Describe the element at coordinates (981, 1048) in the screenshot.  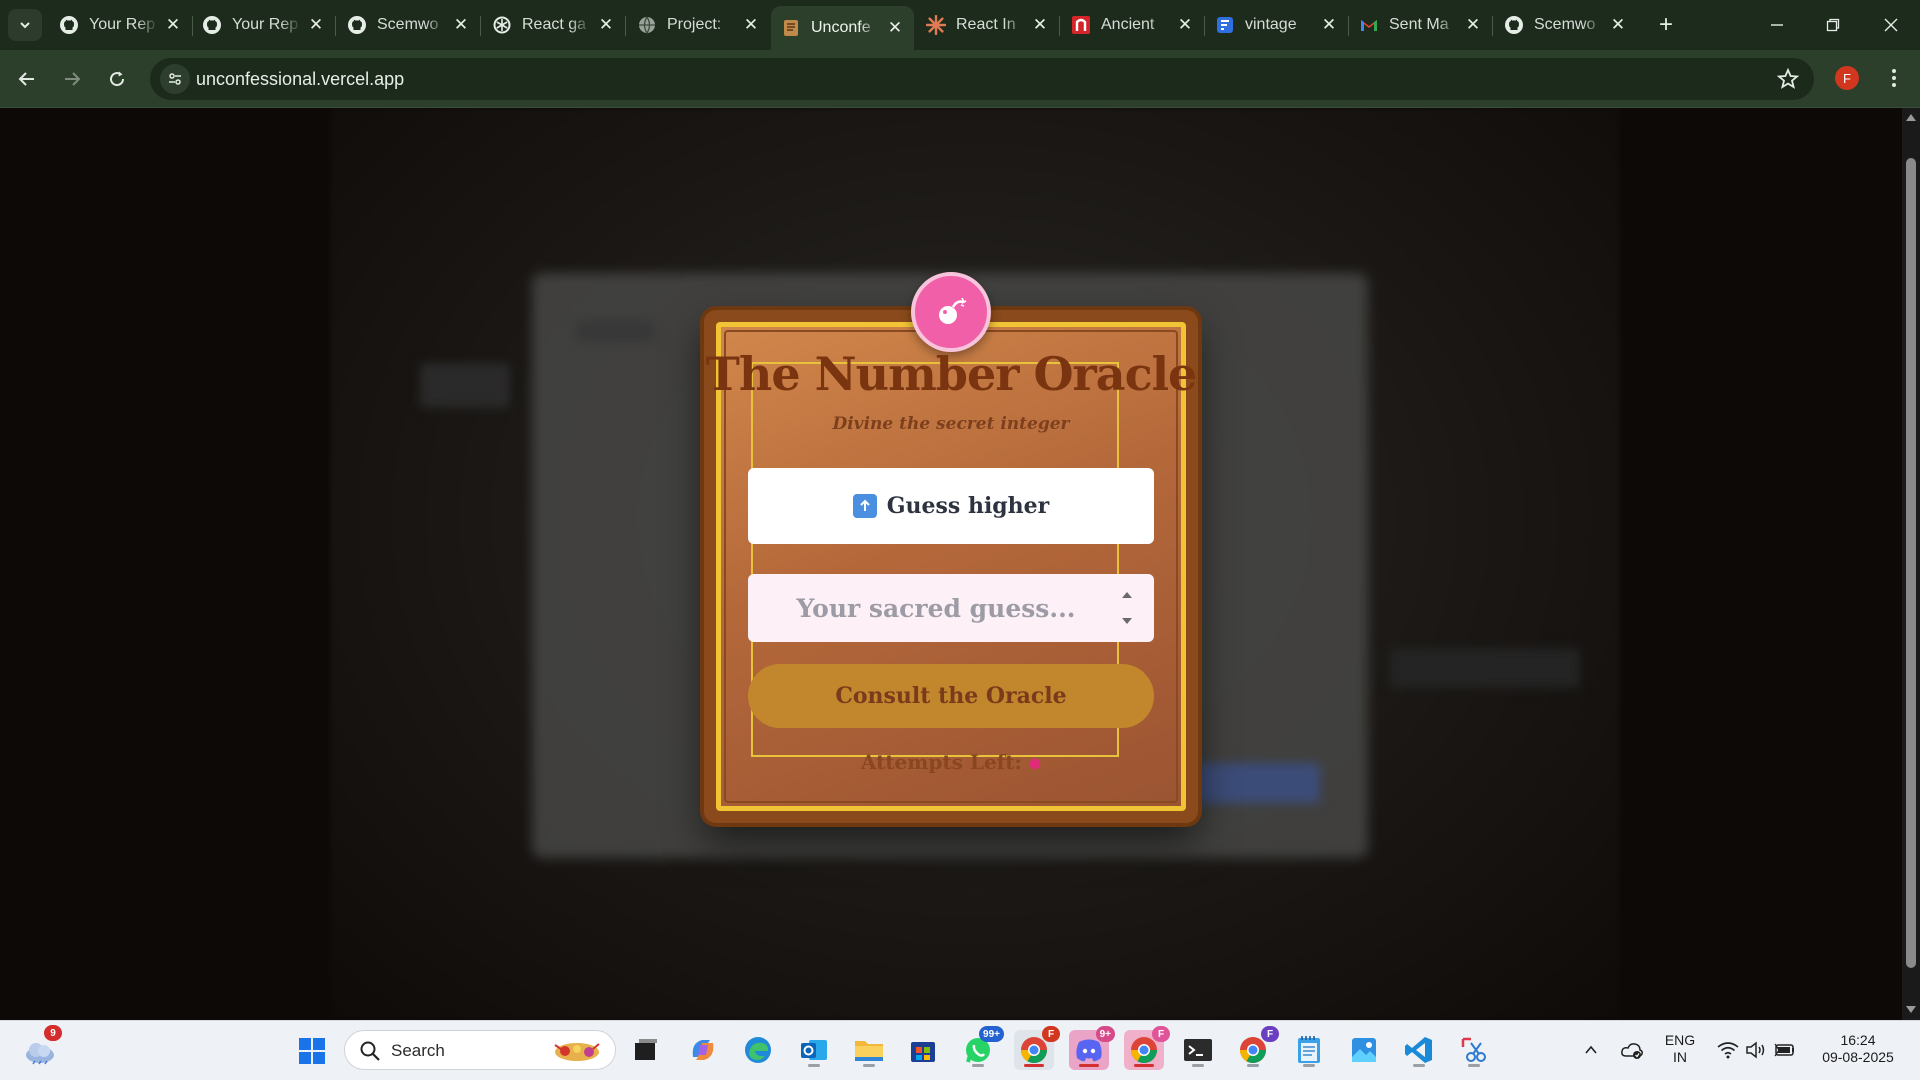
I see `taskbar-whatsapp: 99+` at that location.